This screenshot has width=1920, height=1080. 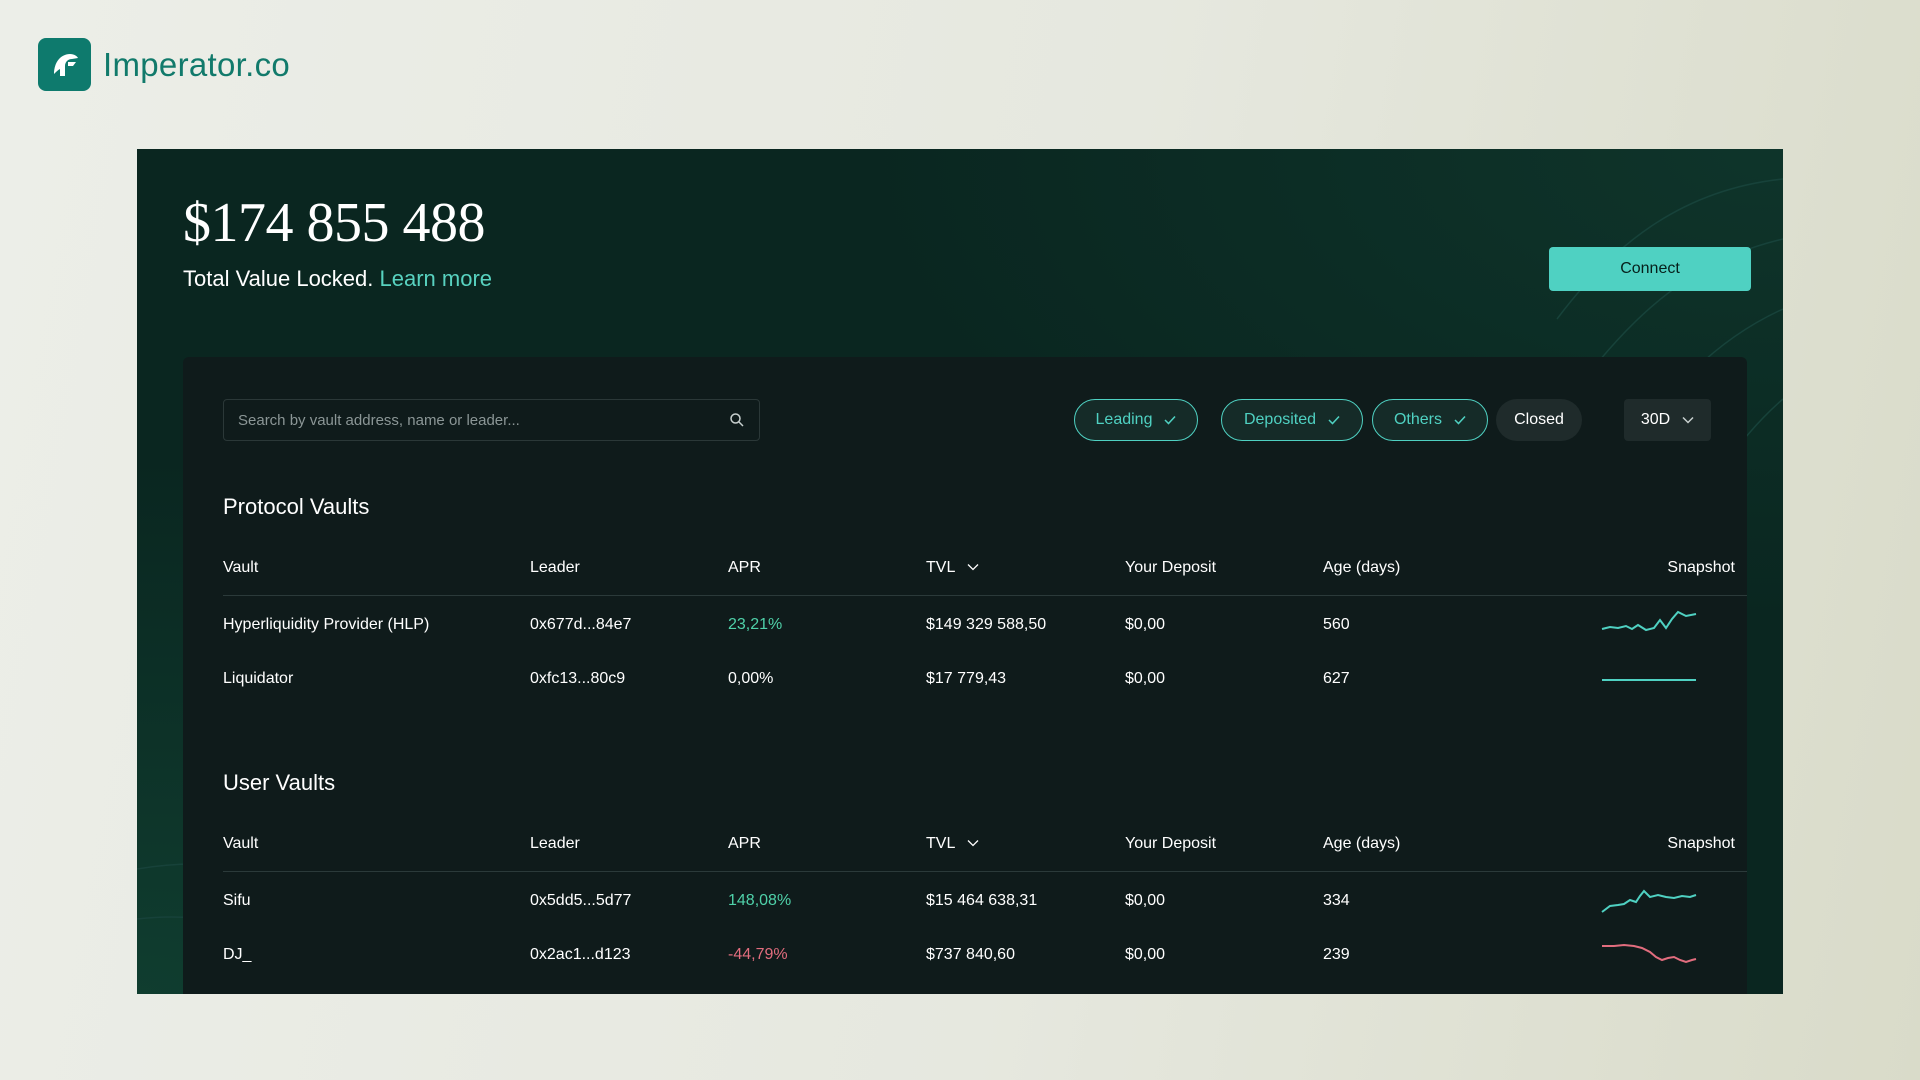 I want to click on brand: Imperator.co, so click(x=164, y=64).